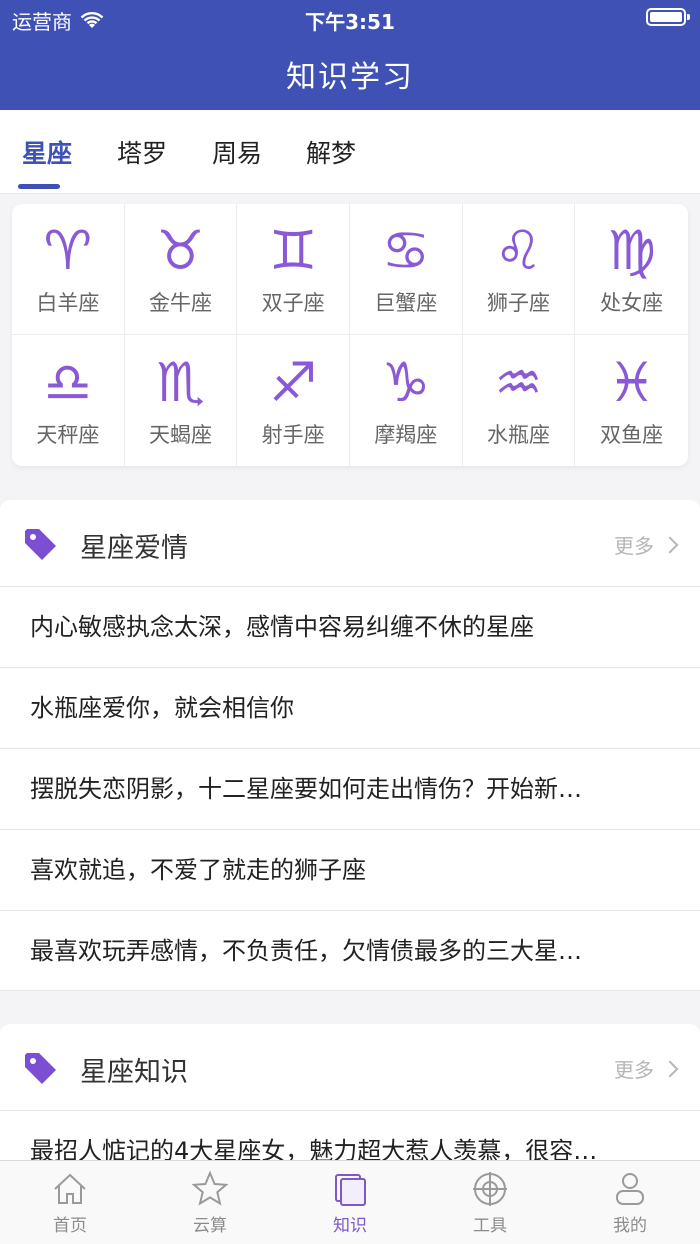 Image resolution: width=700 pixels, height=1244 pixels. I want to click on nav-tools: 工具, so click(490, 1202).